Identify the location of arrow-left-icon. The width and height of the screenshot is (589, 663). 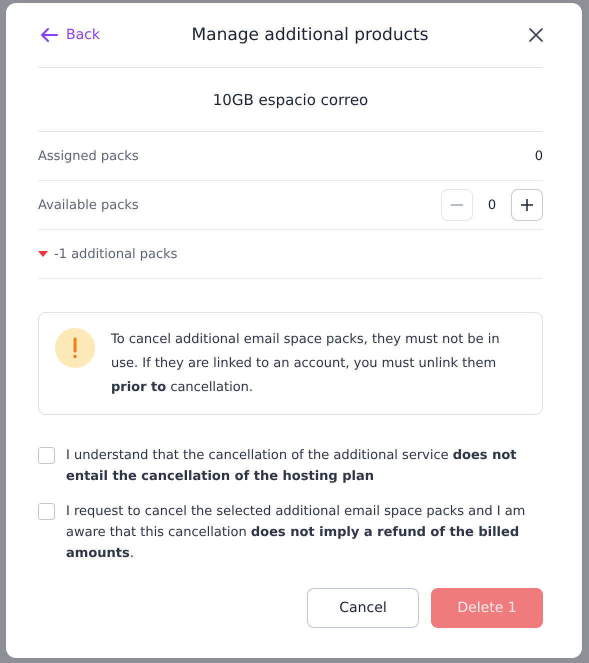
(49, 35).